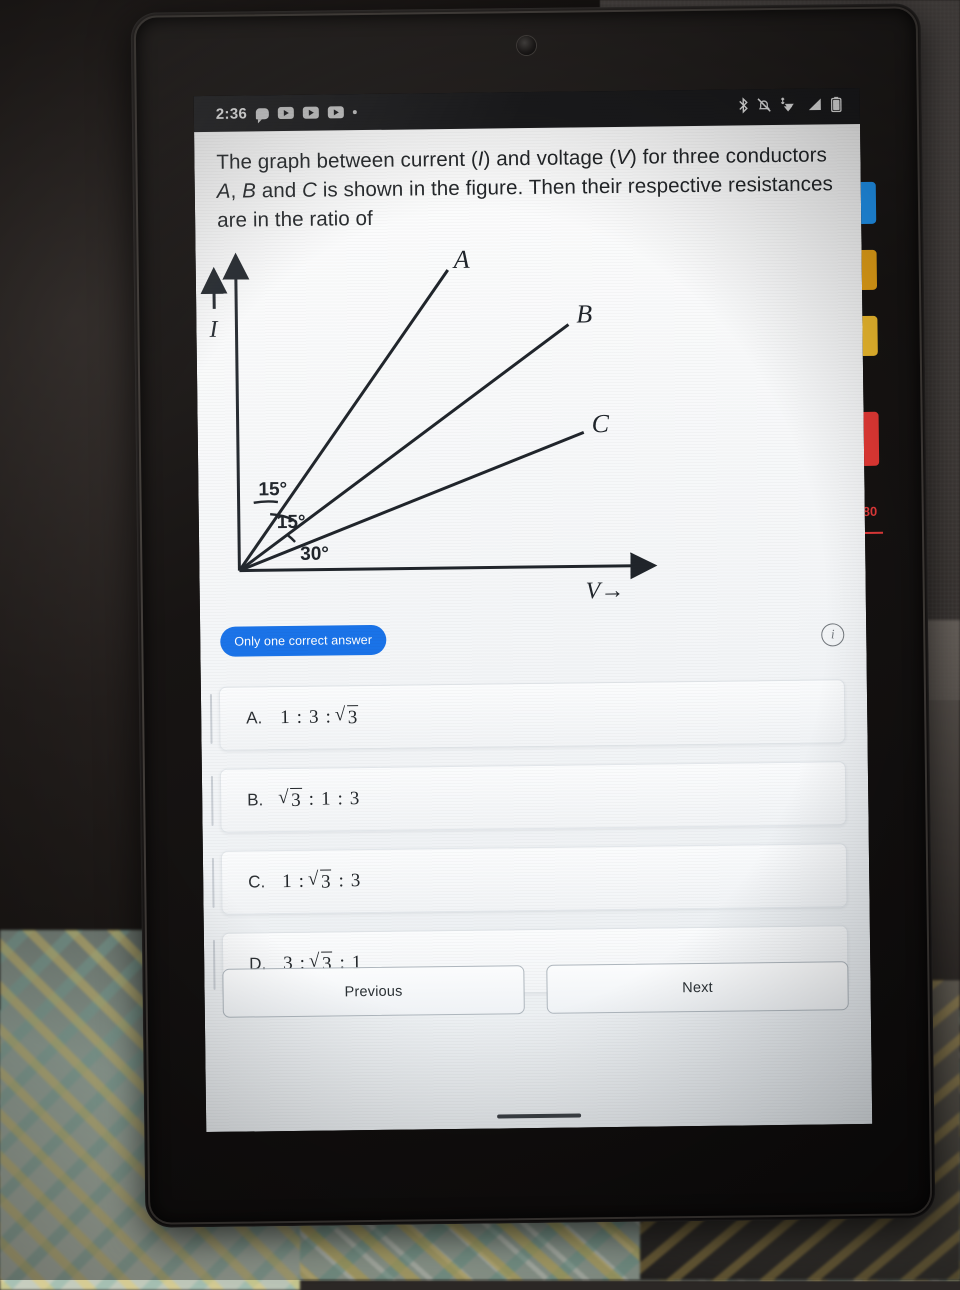  What do you see at coordinates (539, 1115) in the screenshot?
I see `home-indicator` at bounding box center [539, 1115].